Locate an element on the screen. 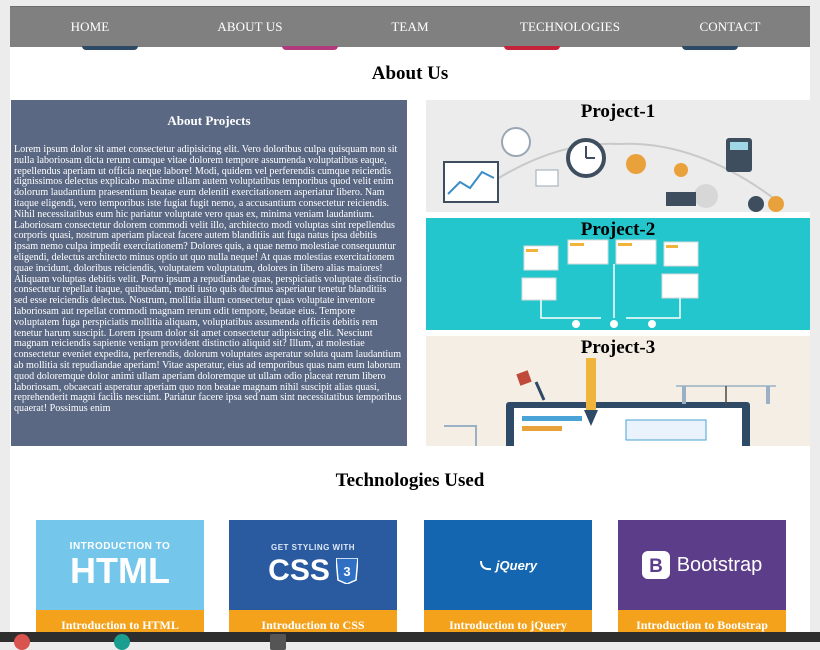  svg-text: 3 is located at coordinates (346, 571).